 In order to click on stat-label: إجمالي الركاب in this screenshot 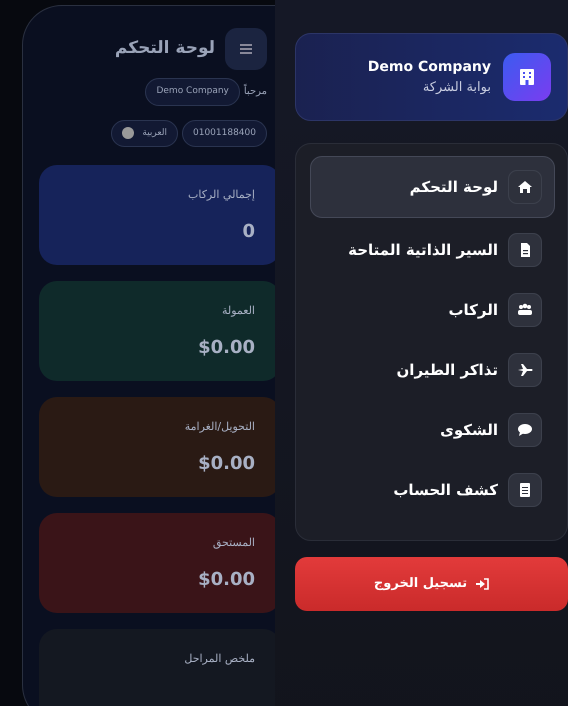, I will do `click(221, 195)`.